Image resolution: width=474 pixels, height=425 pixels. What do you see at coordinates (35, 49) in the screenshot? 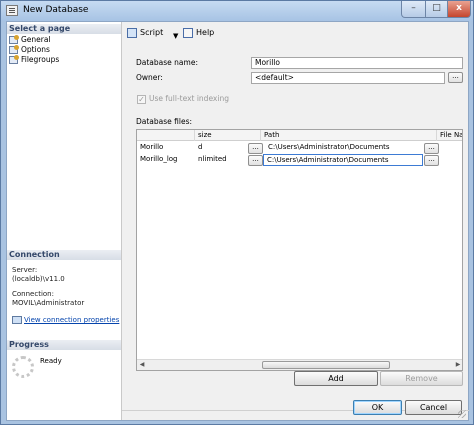
I see `page-item-label: Options` at bounding box center [35, 49].